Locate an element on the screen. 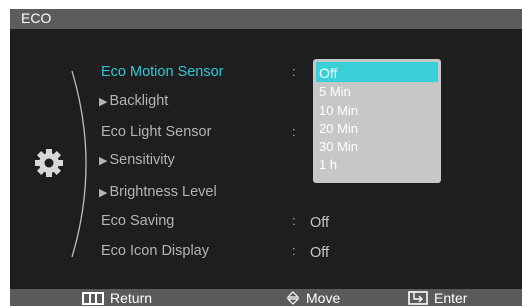  menu-item-eco-saving: Eco Saving is located at coordinates (136, 221).